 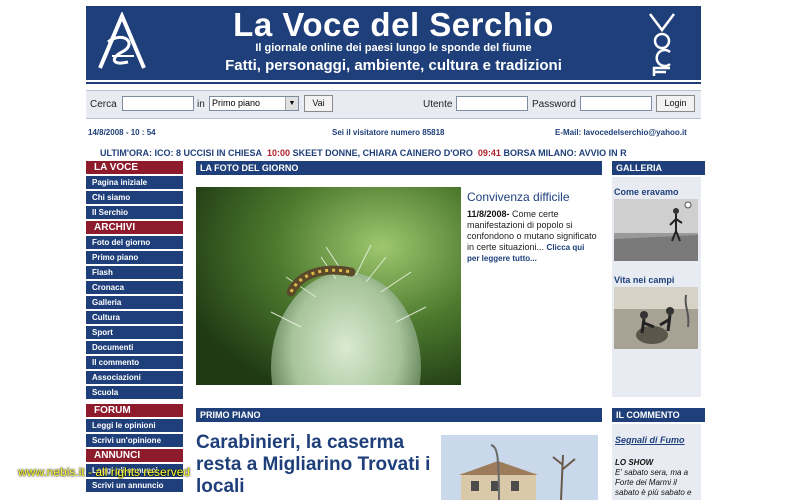 What do you see at coordinates (134, 377) in the screenshot?
I see `sidebar-item-associazioni: Associazioni` at bounding box center [134, 377].